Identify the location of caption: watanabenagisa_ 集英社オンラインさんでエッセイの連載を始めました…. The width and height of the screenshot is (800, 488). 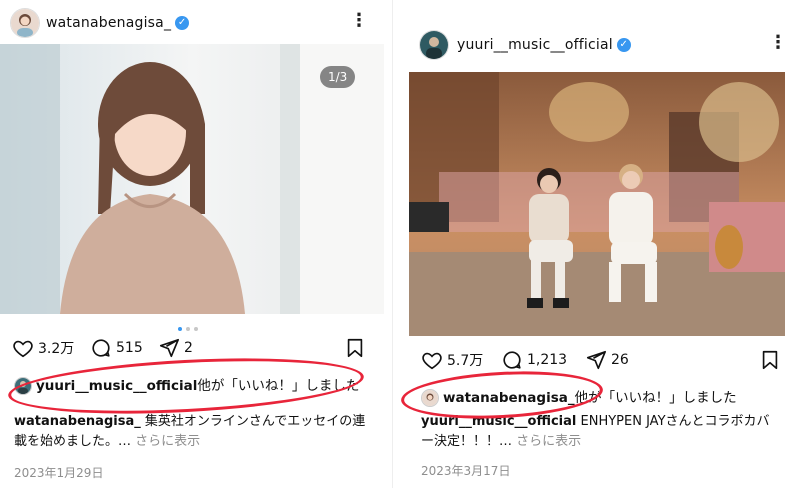
(194, 432).